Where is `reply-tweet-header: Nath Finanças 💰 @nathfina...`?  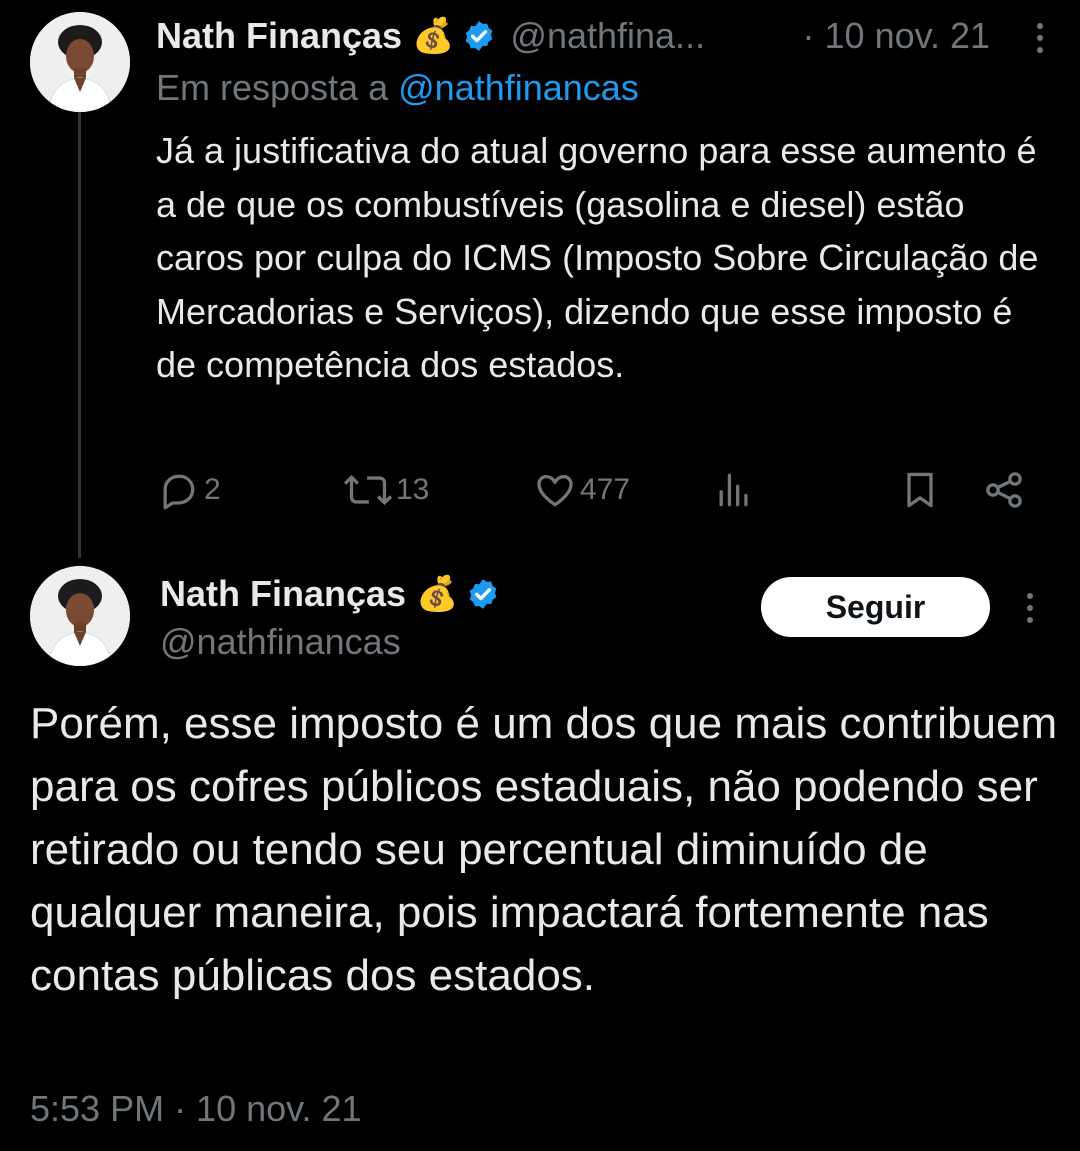
reply-tweet-header: Nath Finanças 💰 @nathfina... is located at coordinates (430, 36).